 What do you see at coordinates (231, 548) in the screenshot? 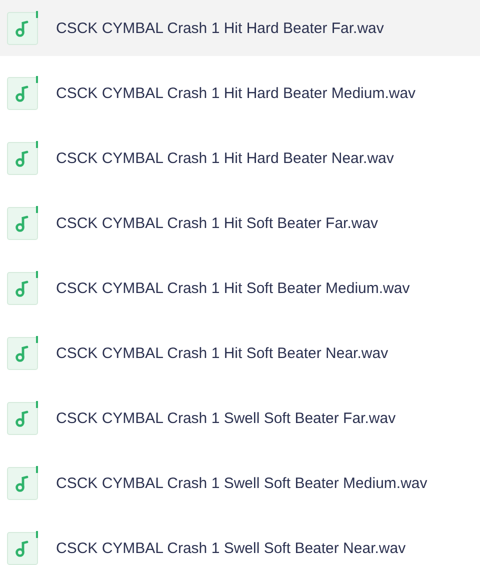
I see `file-name: CSCK CYMBAL Crash 1 Swell Soft Beater Near.wav` at bounding box center [231, 548].